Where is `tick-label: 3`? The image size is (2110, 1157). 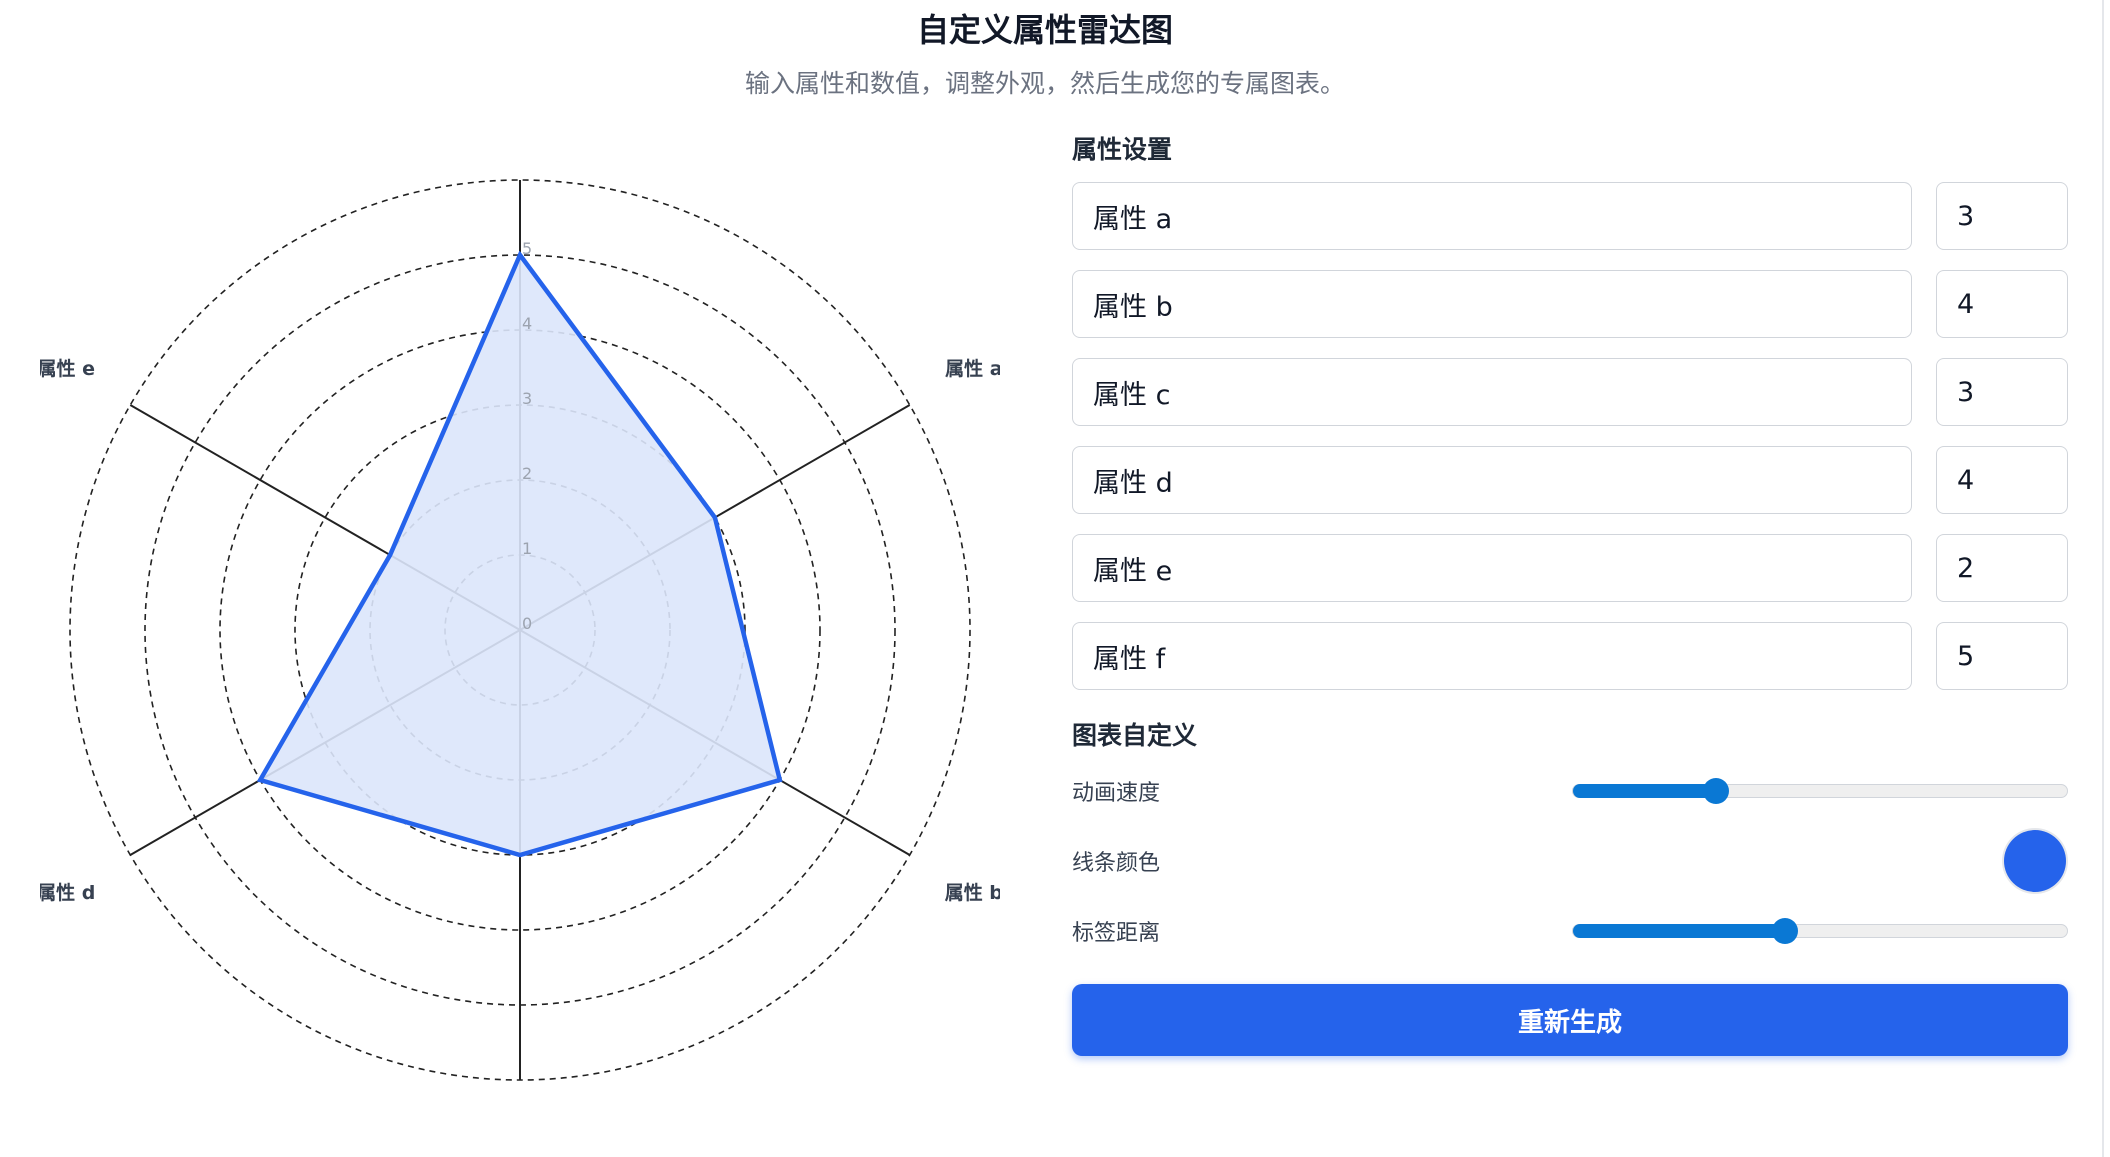 tick-label: 3 is located at coordinates (527, 398).